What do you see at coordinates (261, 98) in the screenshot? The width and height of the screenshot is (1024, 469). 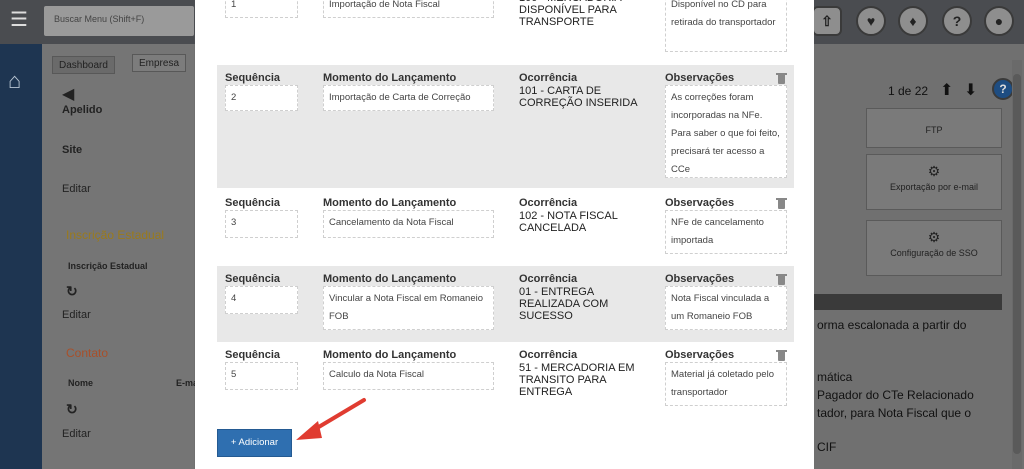 I see `seq-field: 2` at bounding box center [261, 98].